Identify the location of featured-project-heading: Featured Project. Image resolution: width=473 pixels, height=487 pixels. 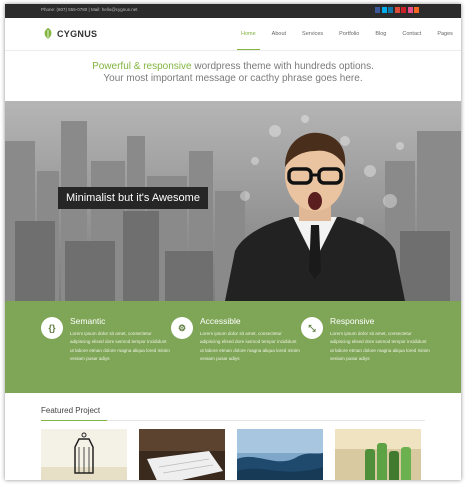
(71, 410).